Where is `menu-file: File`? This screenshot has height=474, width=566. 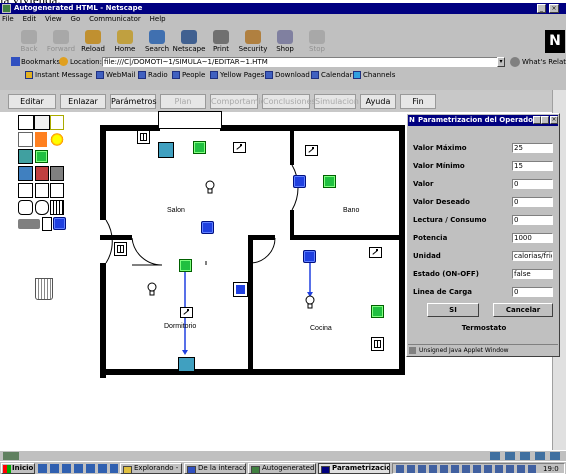
menu-file: File is located at coordinates (8, 19).